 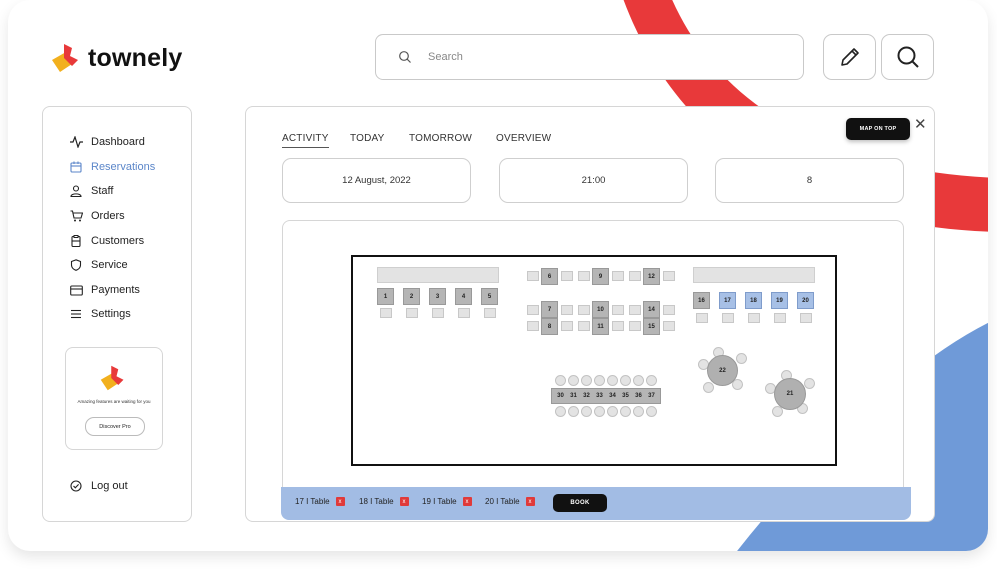 What do you see at coordinates (76, 290) in the screenshot?
I see `credit-card-icon` at bounding box center [76, 290].